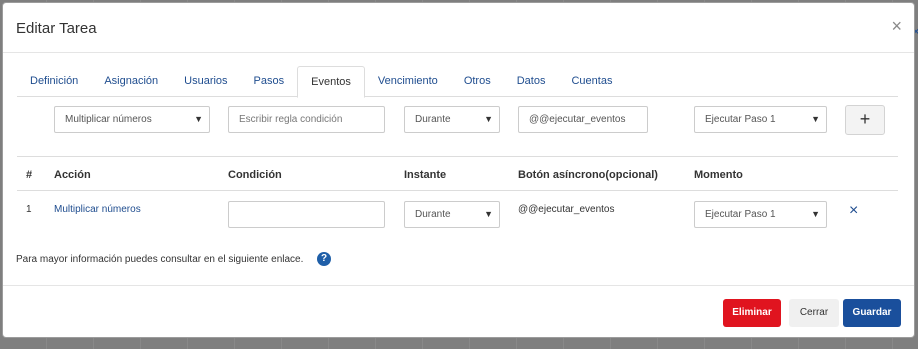 The image size is (918, 349). Describe the element at coordinates (54, 81) in the screenshot. I see `tab-definicion: Definición` at that location.